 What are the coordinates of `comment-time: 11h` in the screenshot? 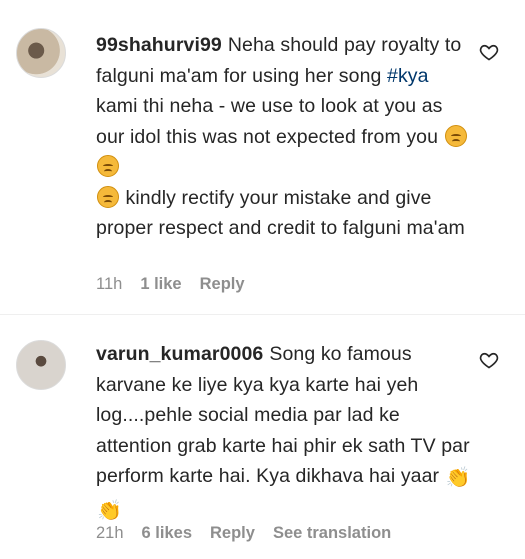 It's located at (109, 284).